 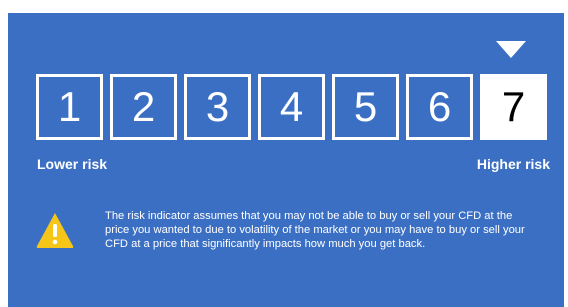 I want to click on risk-level-4: 4, so click(x=291, y=107).